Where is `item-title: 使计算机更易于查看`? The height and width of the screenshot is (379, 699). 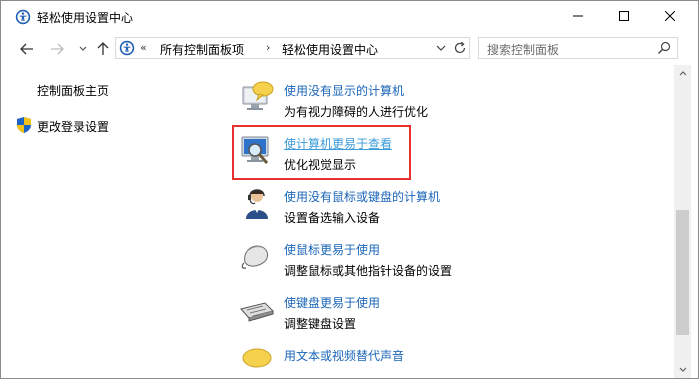 item-title: 使计算机更易于查看 is located at coordinates (338, 143).